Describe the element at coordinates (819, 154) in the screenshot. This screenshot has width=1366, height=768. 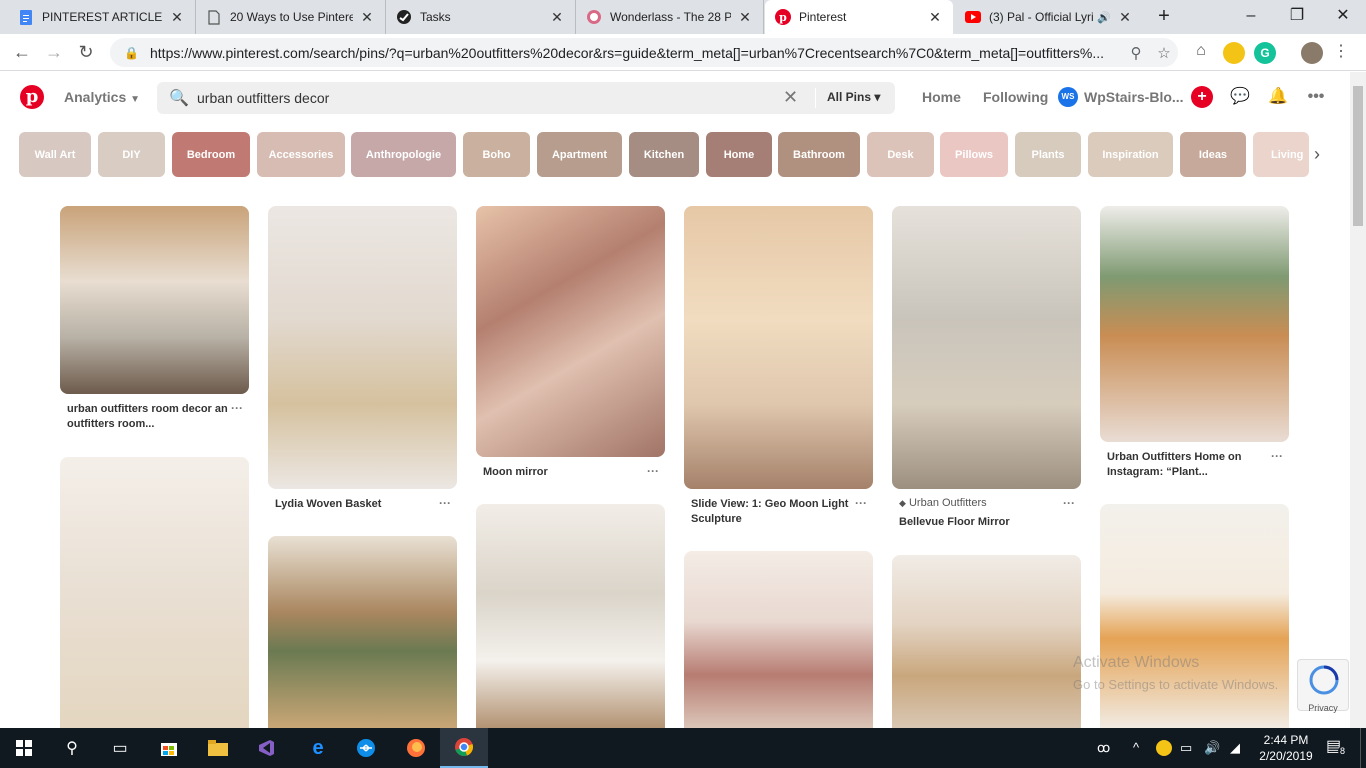
I see `chip-bathroom: Bathroom` at that location.